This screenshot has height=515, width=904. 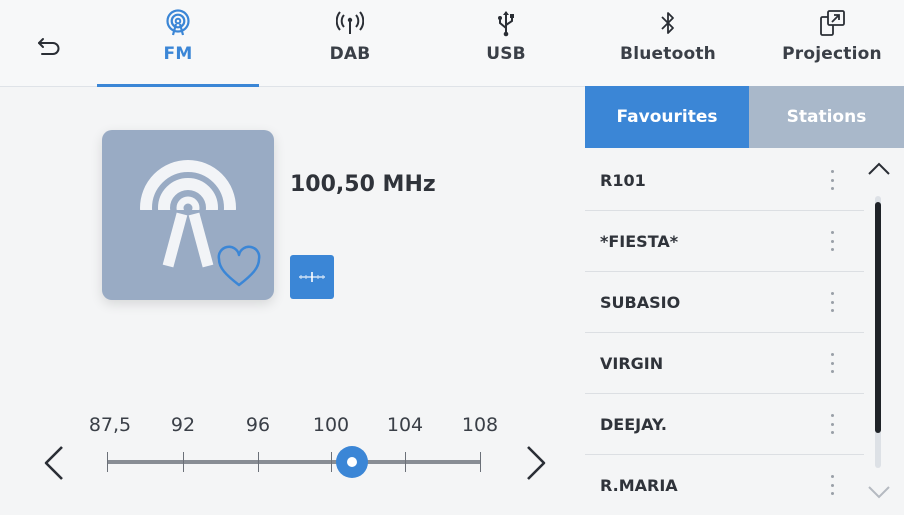 I want to click on tab-usb: USB, so click(x=506, y=43).